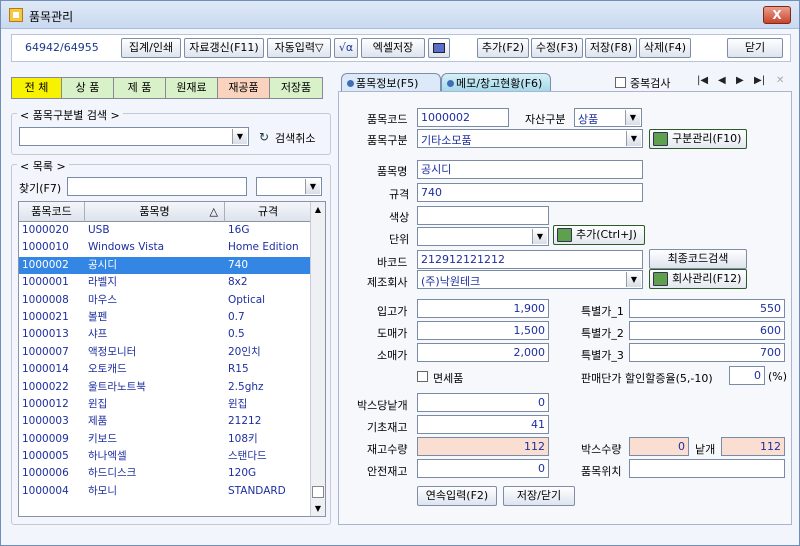 The width and height of the screenshot is (800, 546). Describe the element at coordinates (707, 330) in the screenshot. I see `special-price-2-field: 600` at that location.